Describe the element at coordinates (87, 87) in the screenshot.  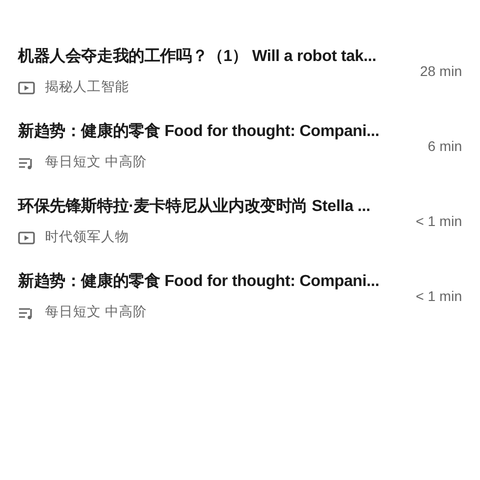
I see `course-name: 揭秘人工智能` at that location.